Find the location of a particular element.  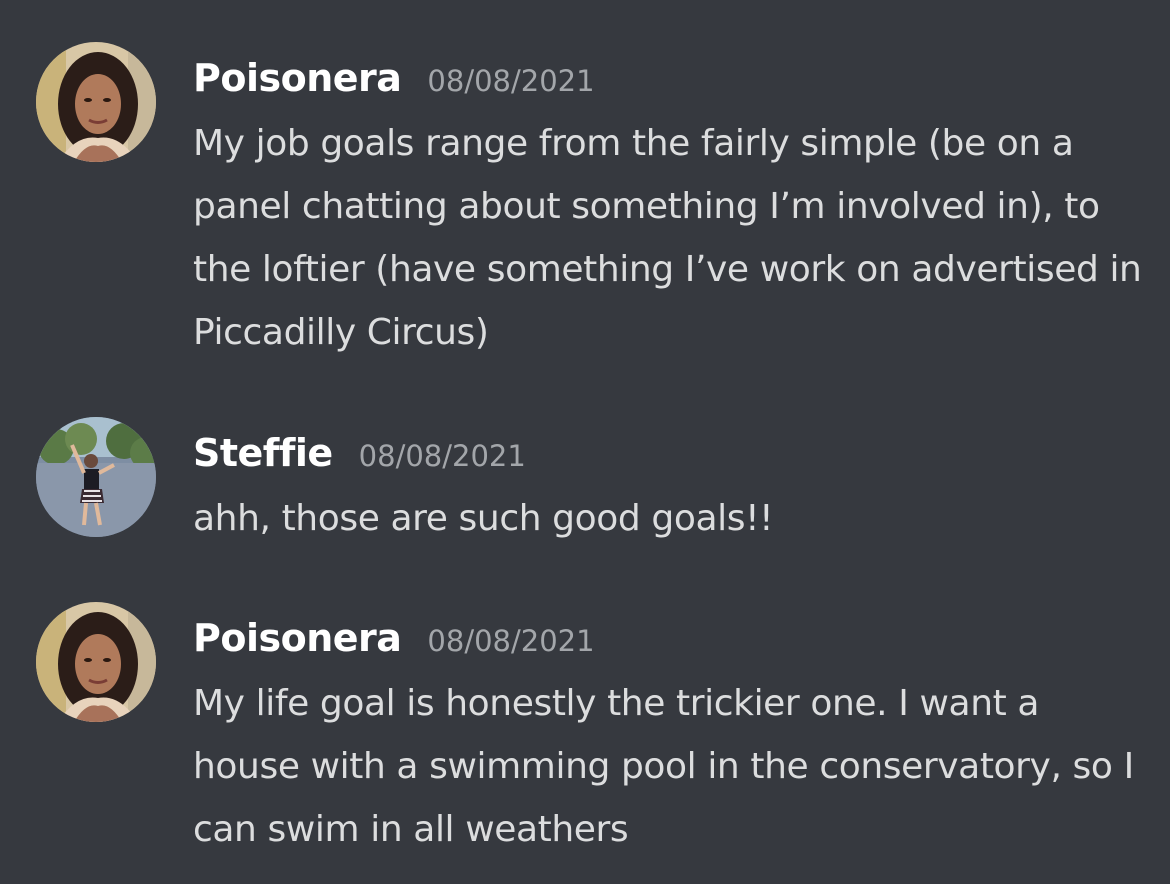

username: Steffie is located at coordinates (263, 453).